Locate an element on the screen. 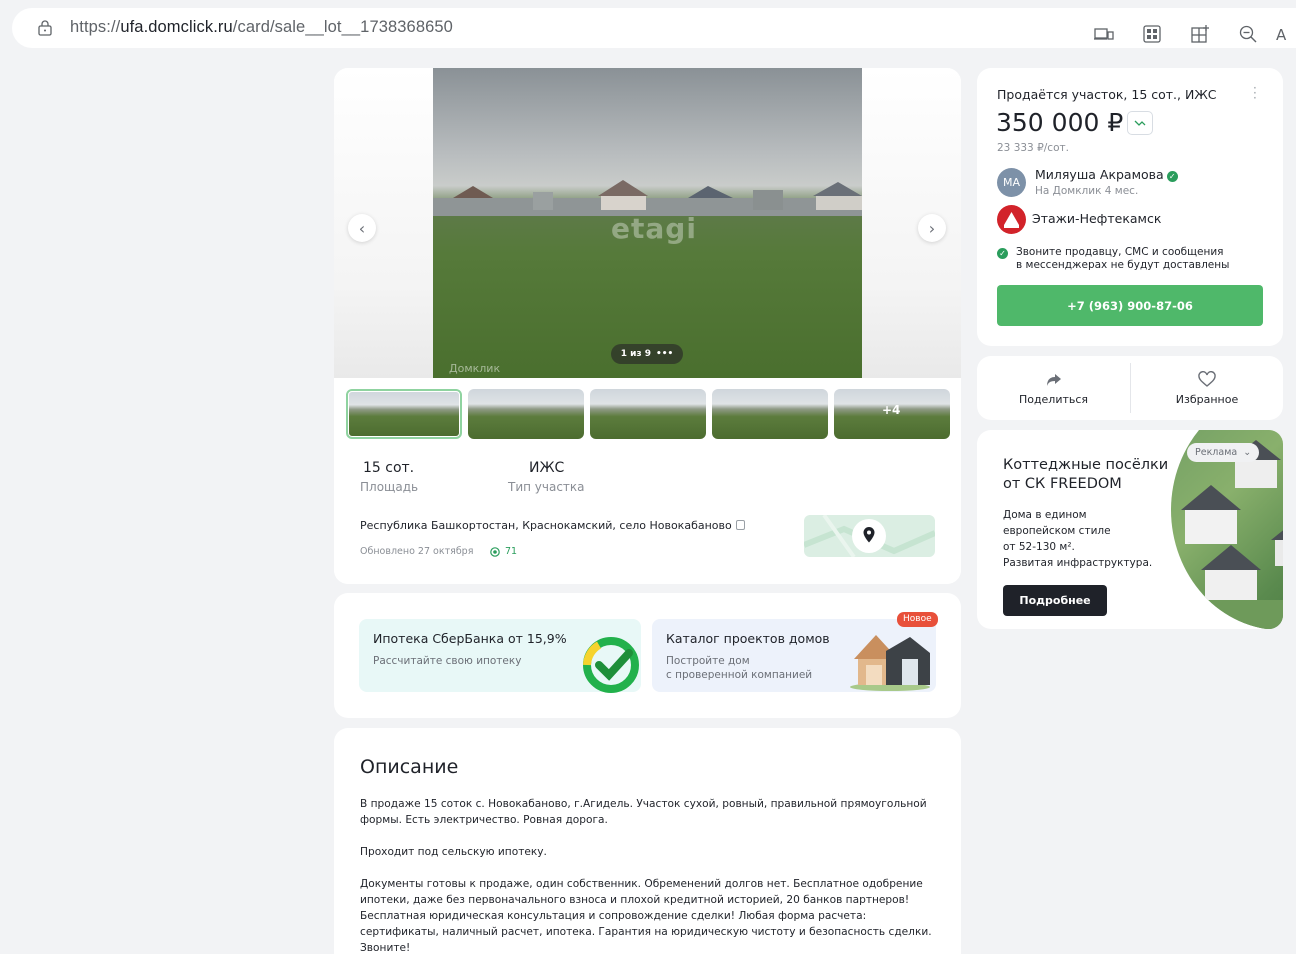  lock-icon is located at coordinates (45, 28).